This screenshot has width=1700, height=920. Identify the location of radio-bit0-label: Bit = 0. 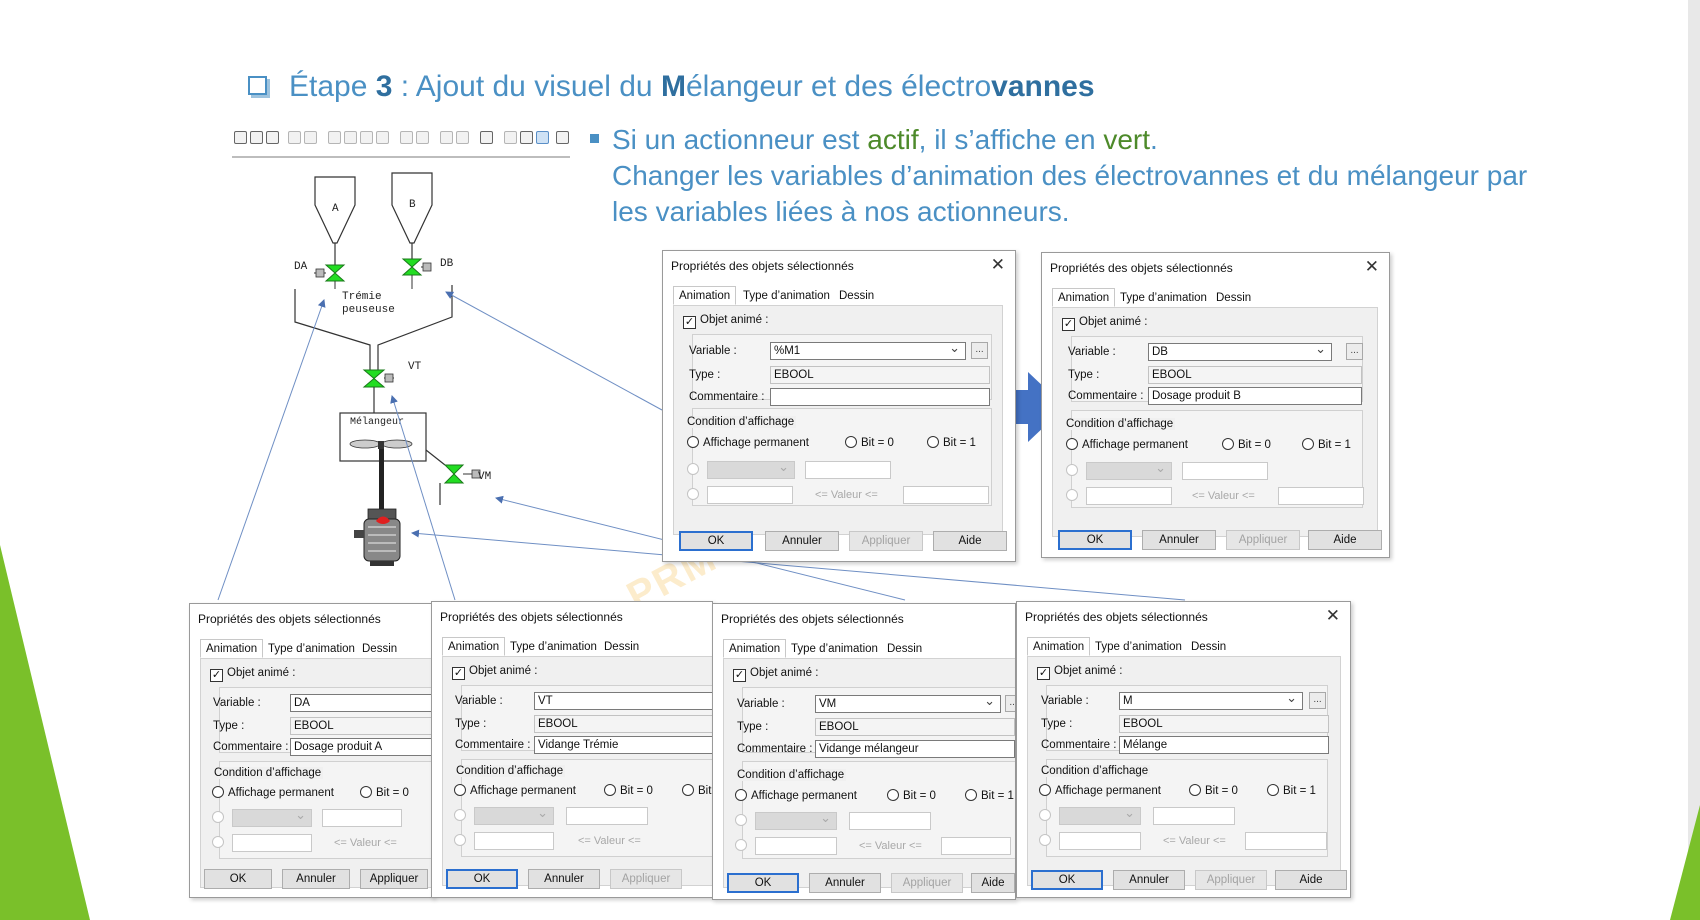
(919, 796).